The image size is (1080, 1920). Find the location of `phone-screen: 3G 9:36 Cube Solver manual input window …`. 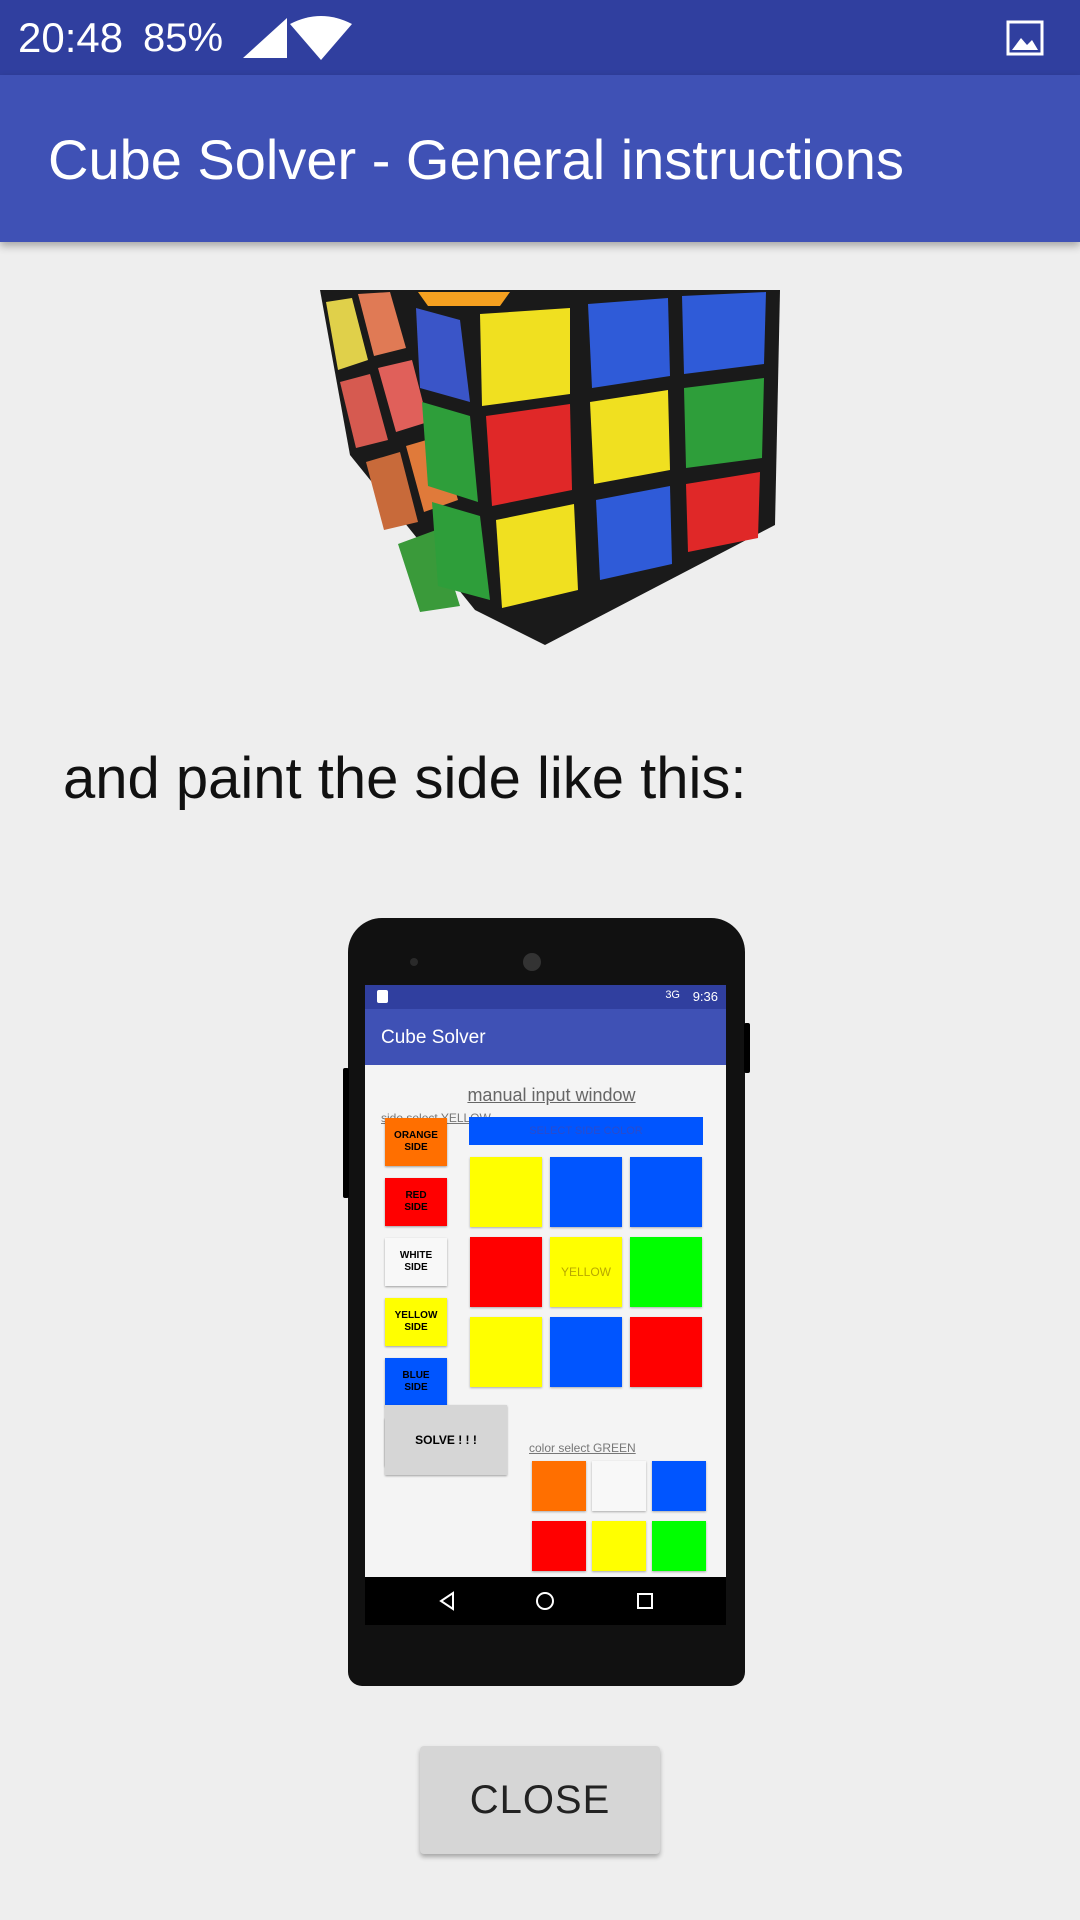

phone-screen: 3G 9:36 Cube Solver manual input window … is located at coordinates (545, 1305).